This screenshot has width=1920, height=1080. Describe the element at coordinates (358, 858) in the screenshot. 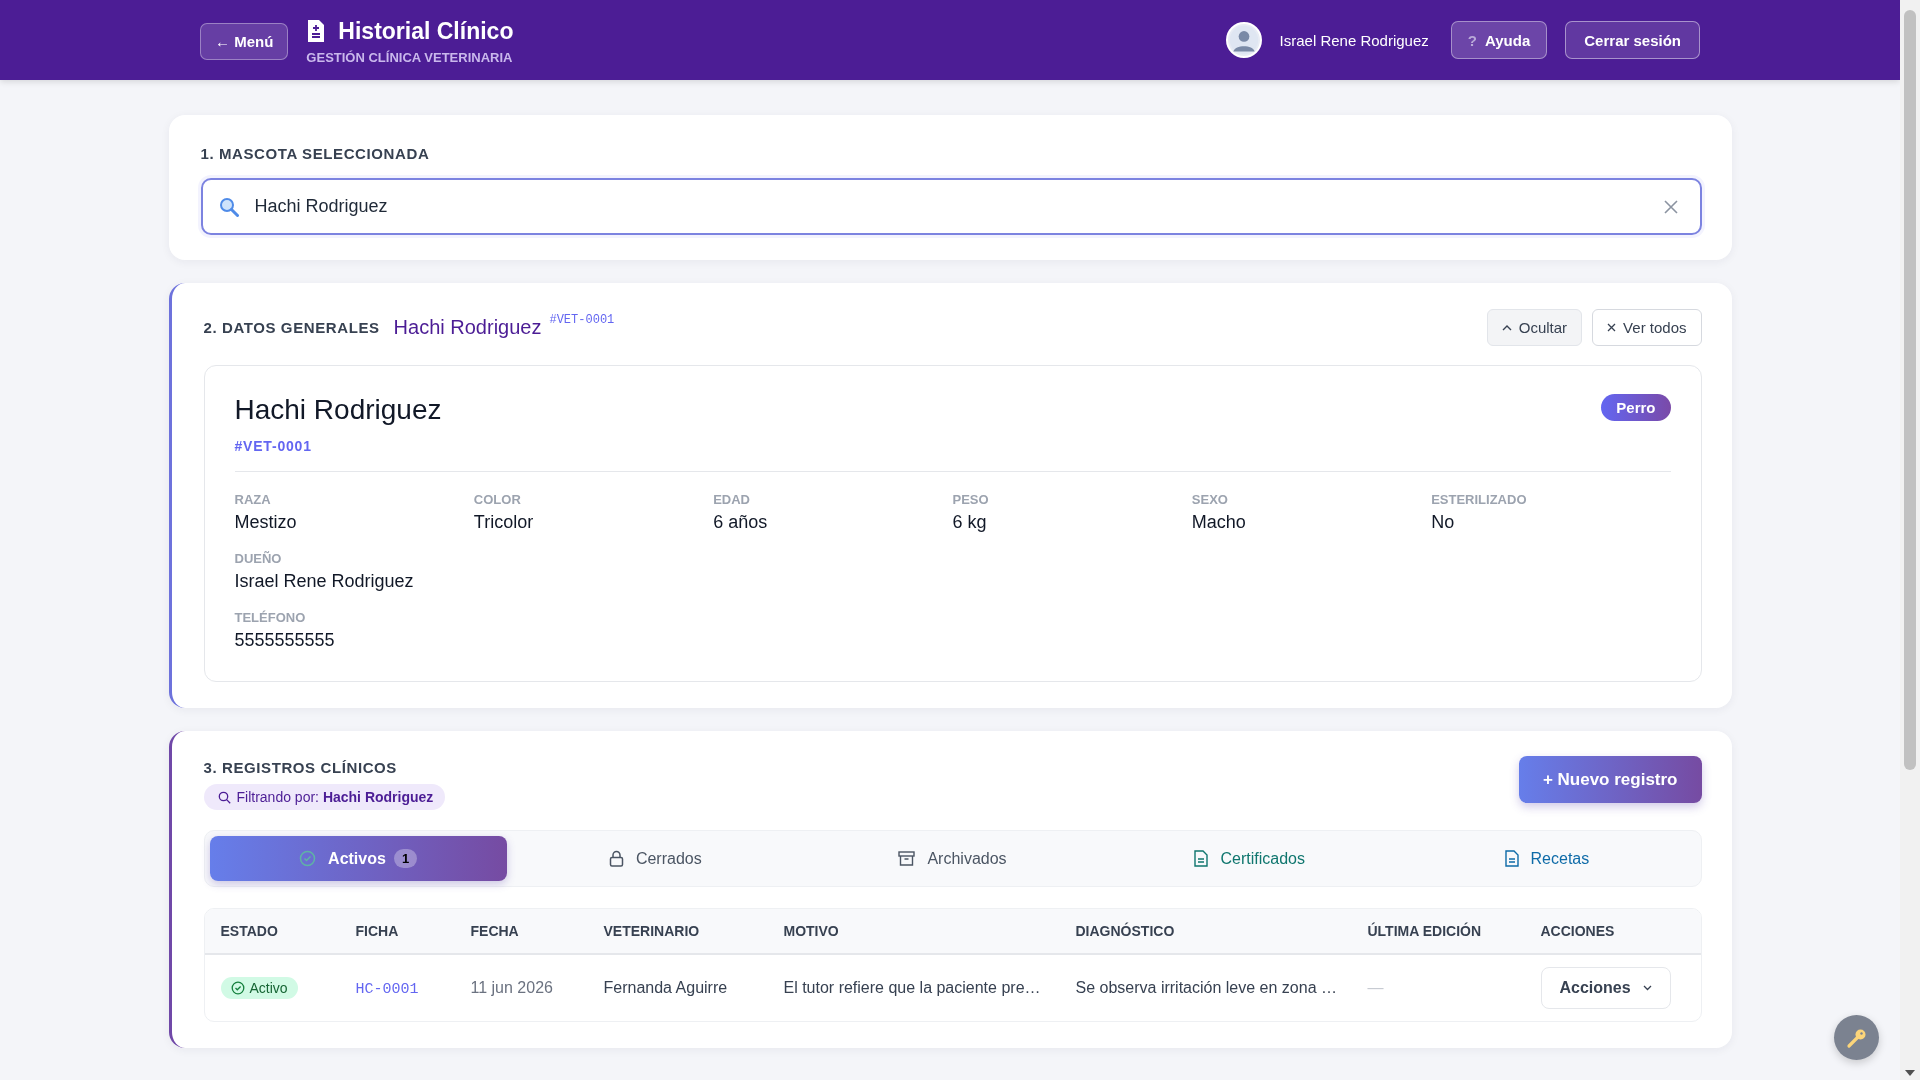

I see `tab: Activos 1` at that location.